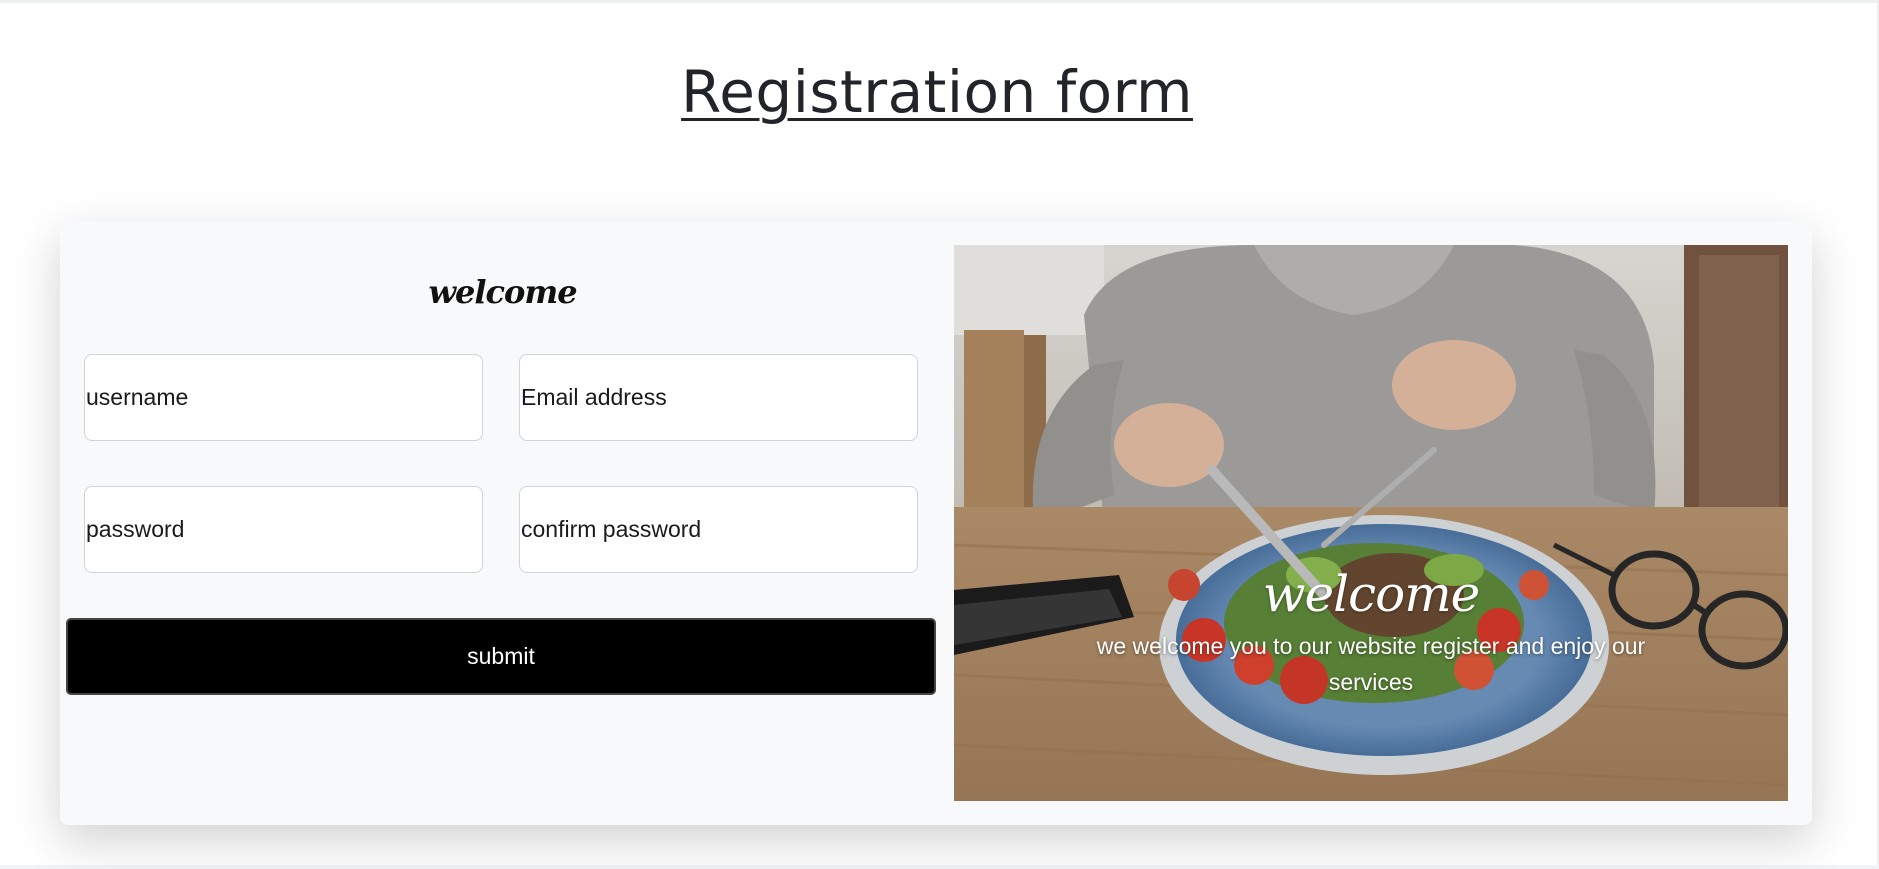 The image size is (1879, 869). What do you see at coordinates (718, 529) in the screenshot?
I see `confirm-password-input` at bounding box center [718, 529].